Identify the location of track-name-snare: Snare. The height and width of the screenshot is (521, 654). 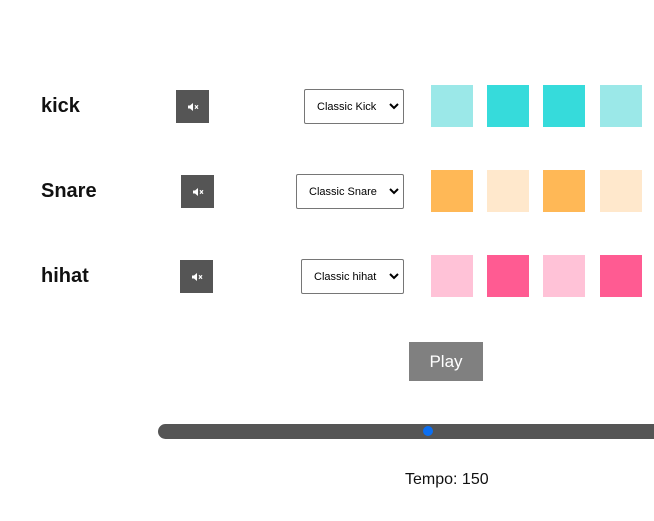
(69, 191).